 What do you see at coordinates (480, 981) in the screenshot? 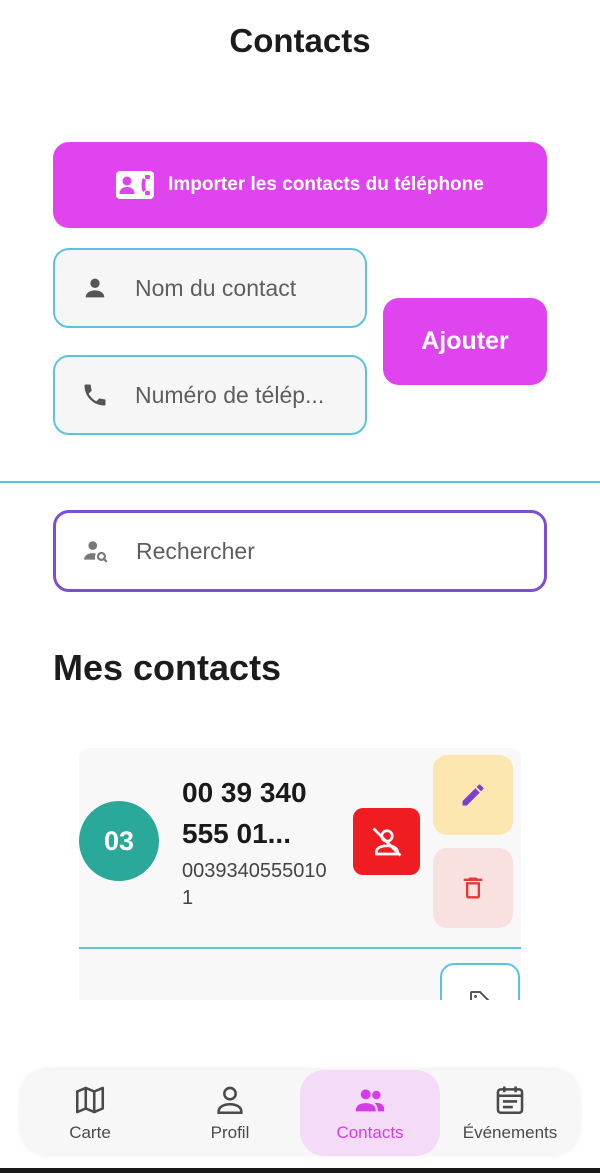
I see `tag-button` at bounding box center [480, 981].